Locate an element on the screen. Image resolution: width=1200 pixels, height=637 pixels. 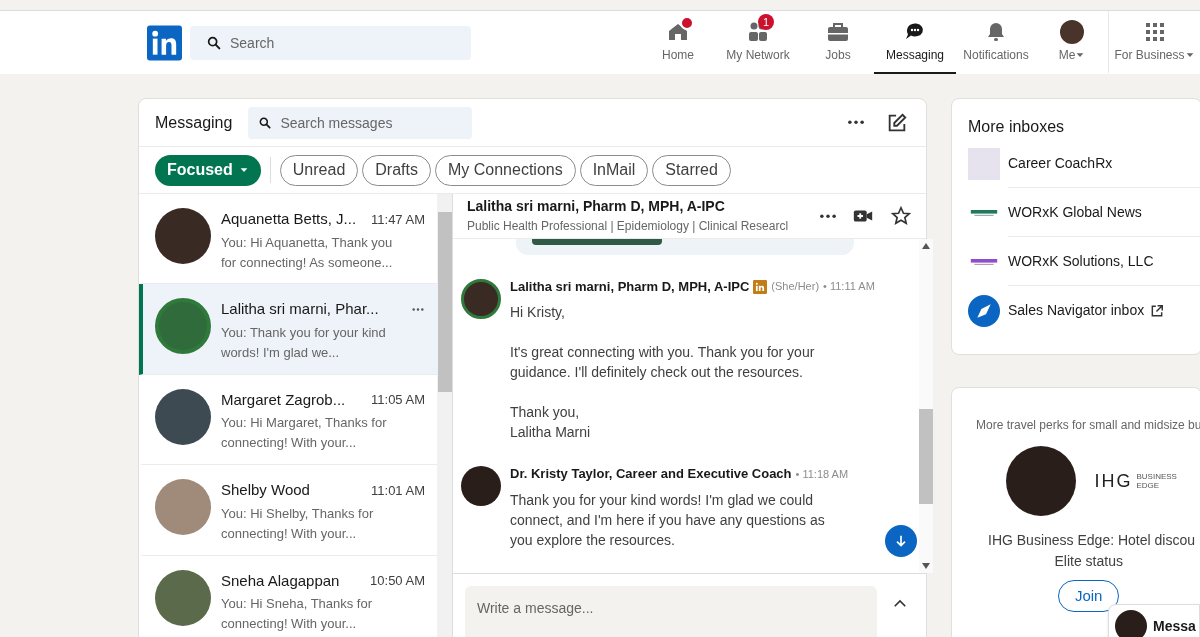
inbox-label: Sales Navigator inbox is located at coordinates (1076, 310).